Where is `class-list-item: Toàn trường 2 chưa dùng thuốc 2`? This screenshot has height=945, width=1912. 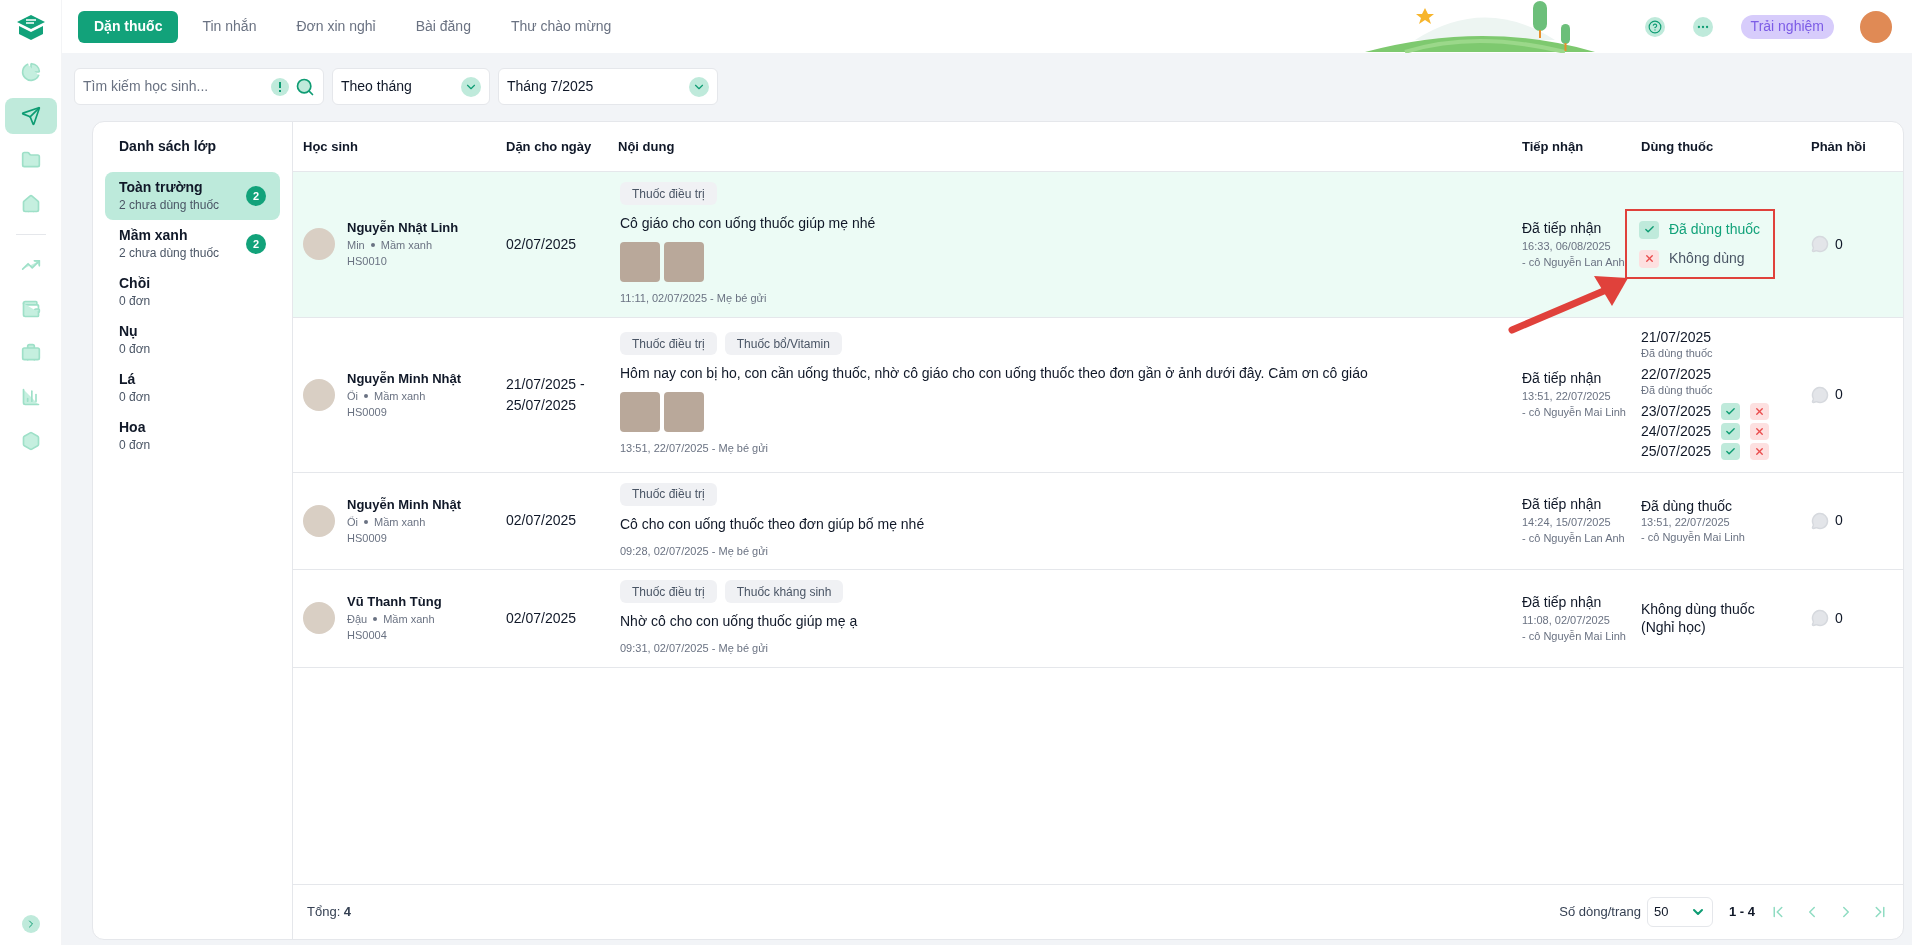 class-list-item: Toàn trường 2 chưa dùng thuốc 2 is located at coordinates (192, 196).